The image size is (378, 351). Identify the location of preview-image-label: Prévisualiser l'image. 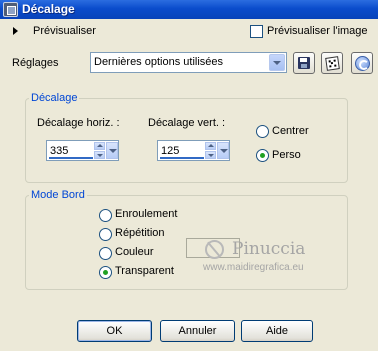
(317, 31).